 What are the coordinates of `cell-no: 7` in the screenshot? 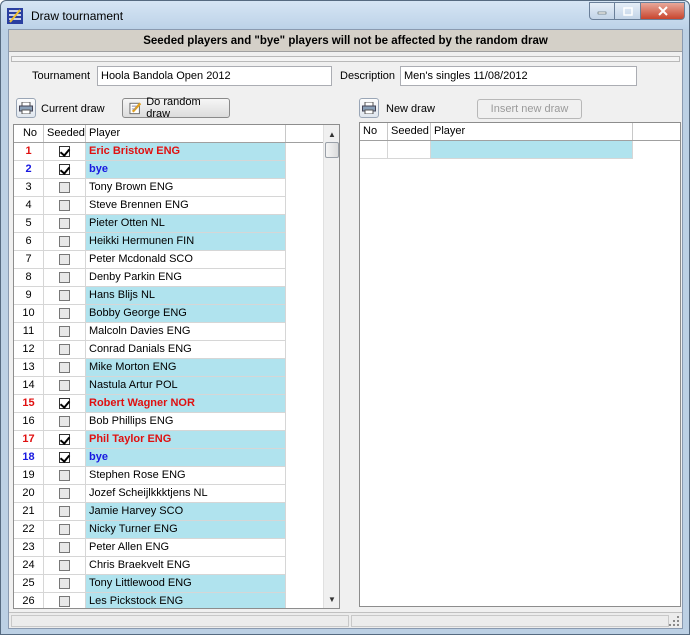 It's located at (29, 260).